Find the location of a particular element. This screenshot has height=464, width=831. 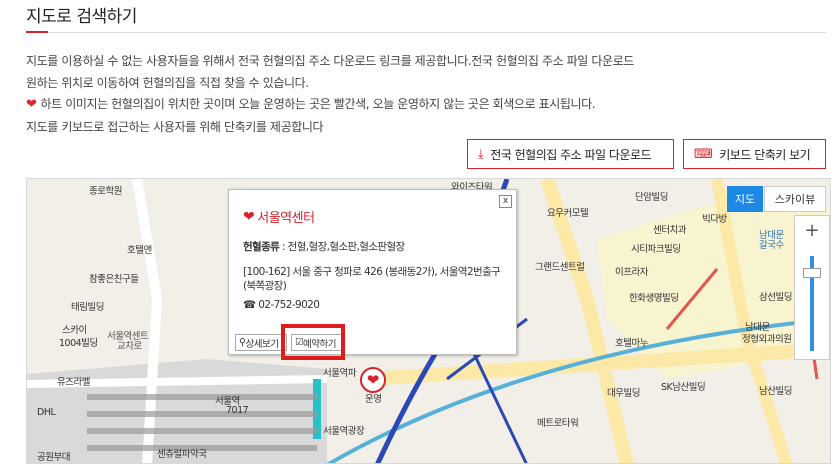

map-label: 참좋은친구들 is located at coordinates (114, 279).